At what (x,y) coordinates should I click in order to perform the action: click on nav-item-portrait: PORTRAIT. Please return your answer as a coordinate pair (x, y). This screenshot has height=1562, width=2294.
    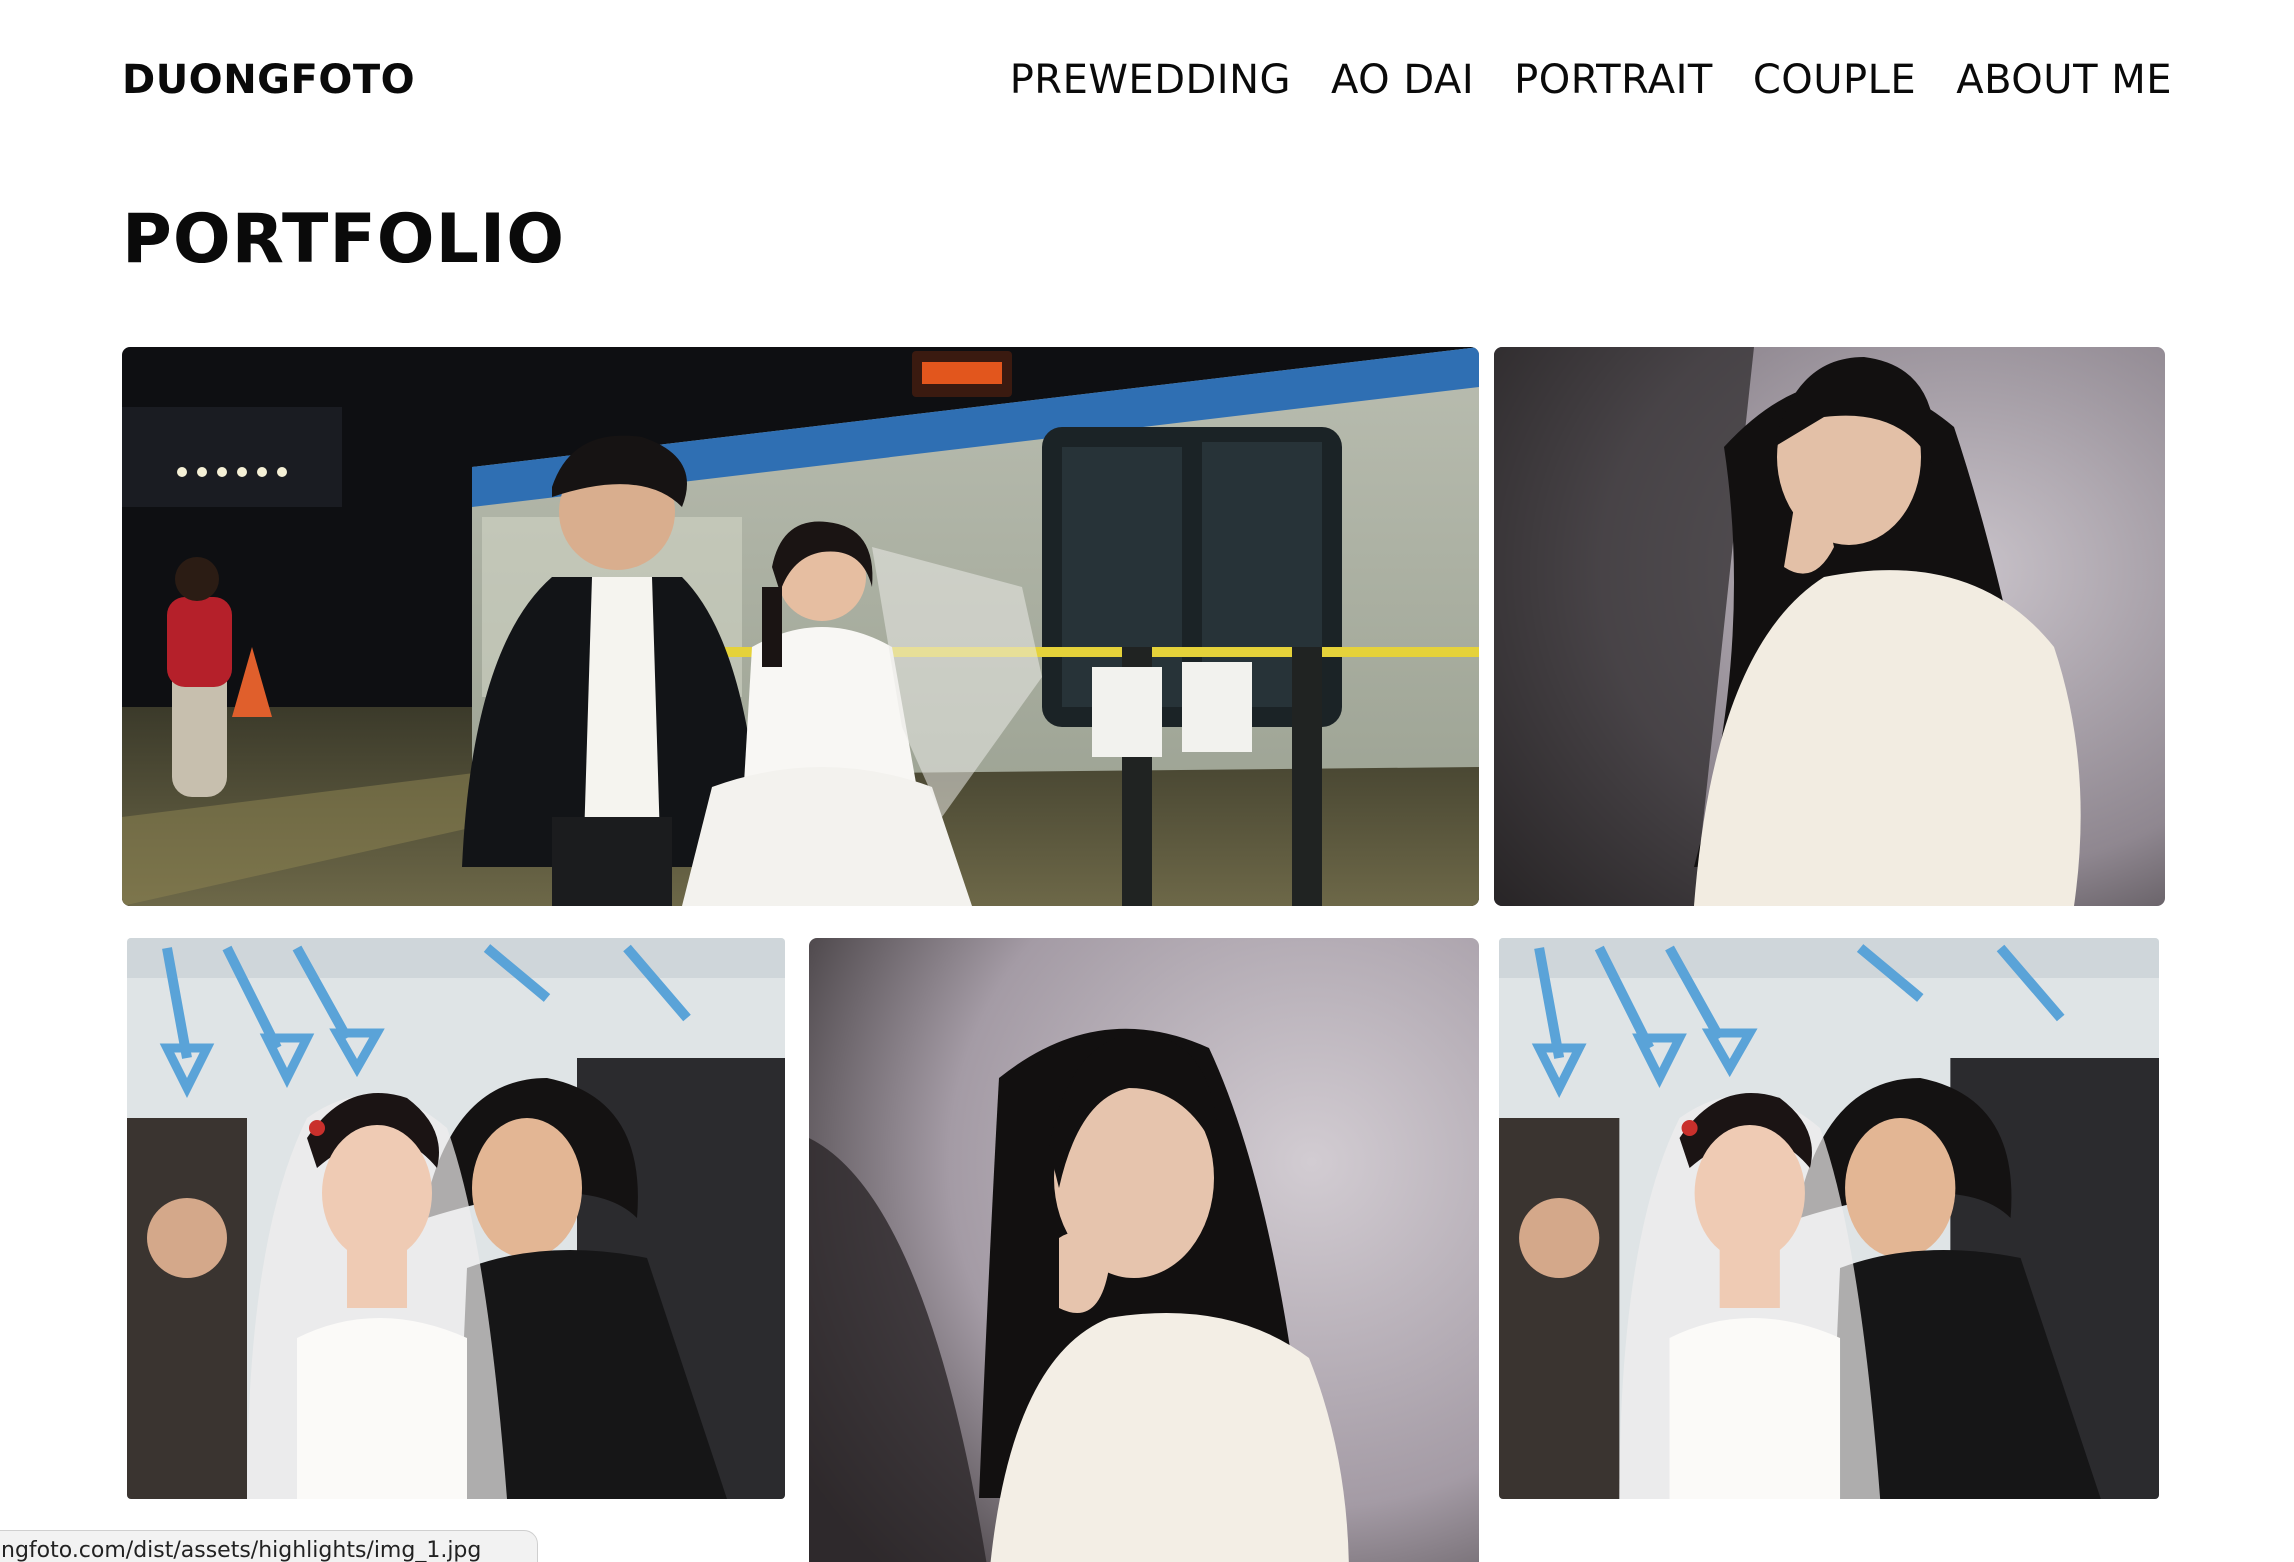
    Looking at the image, I should click on (1613, 80).